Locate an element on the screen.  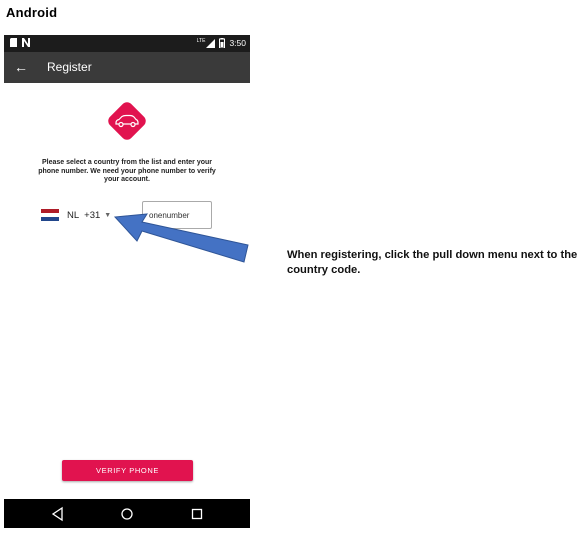
dropdown-chevron-icon: ▼ is located at coordinates (107, 215).